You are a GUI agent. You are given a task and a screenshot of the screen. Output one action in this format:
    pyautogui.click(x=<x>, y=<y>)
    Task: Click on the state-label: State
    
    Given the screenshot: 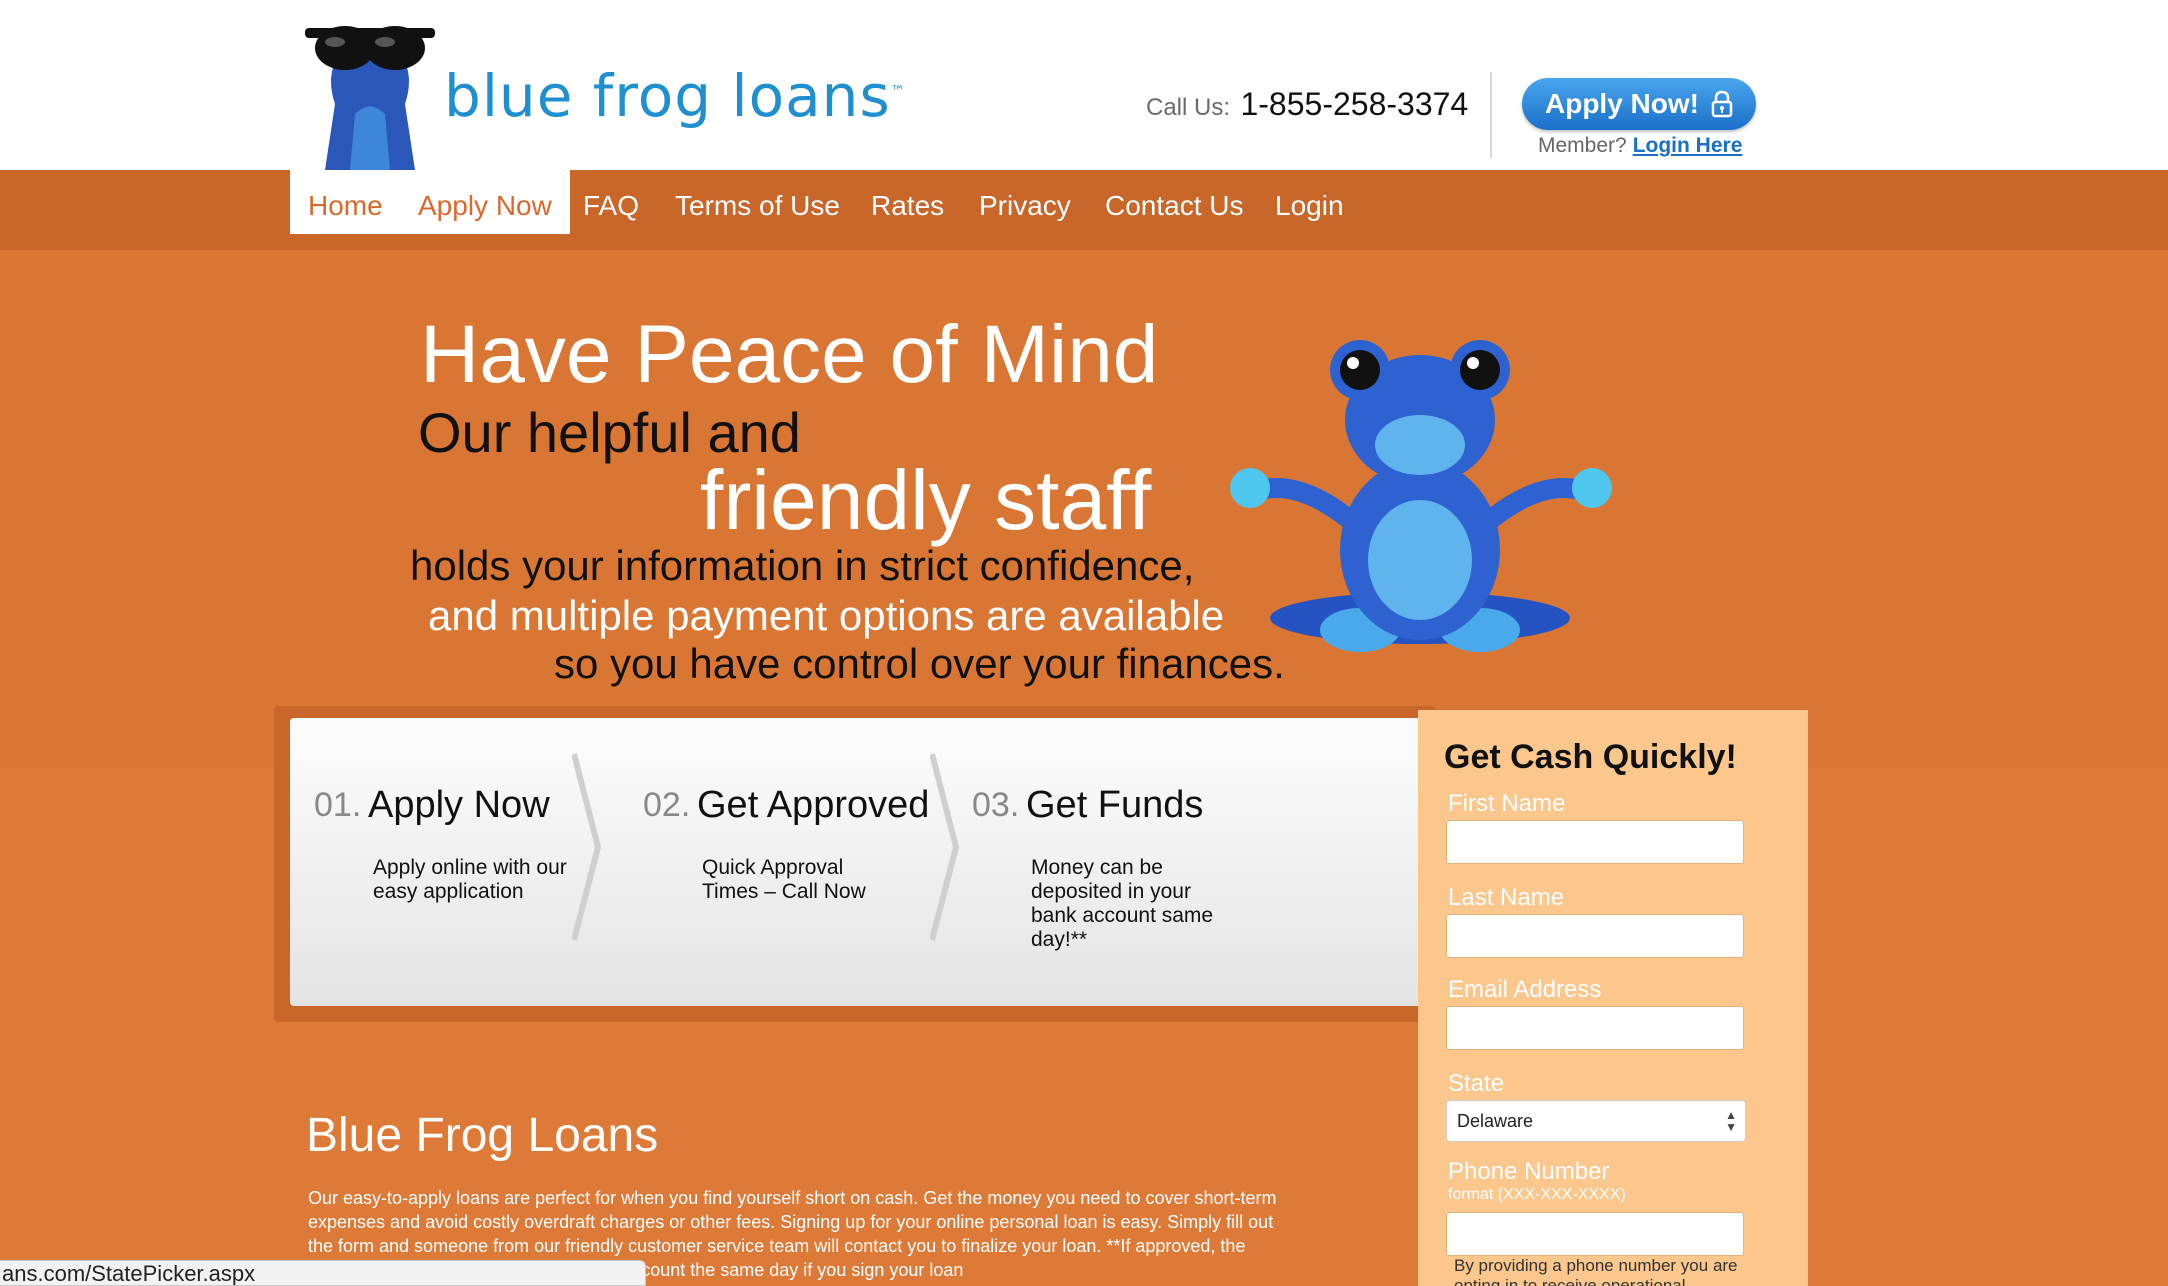 What is the action you would take?
    pyautogui.click(x=1476, y=1083)
    